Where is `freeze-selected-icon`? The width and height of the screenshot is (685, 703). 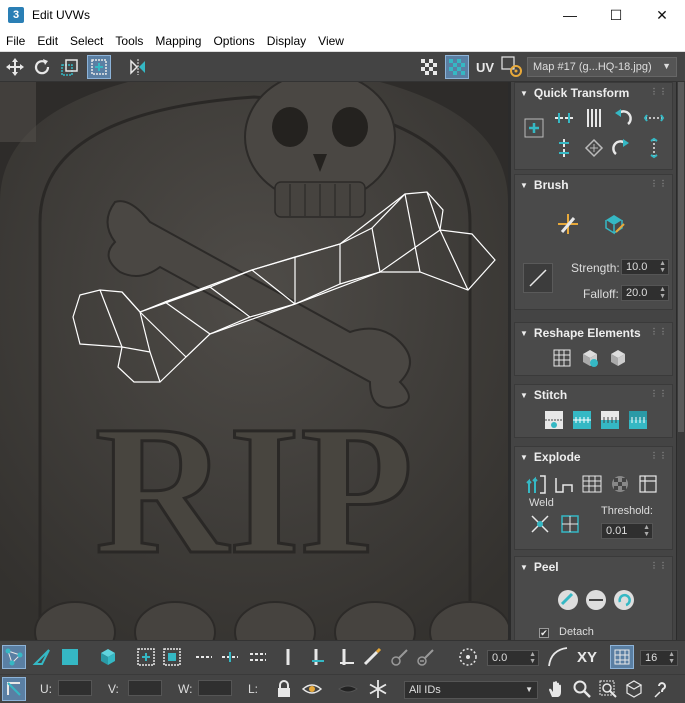
freeze-selected-icon is located at coordinates (348, 689).